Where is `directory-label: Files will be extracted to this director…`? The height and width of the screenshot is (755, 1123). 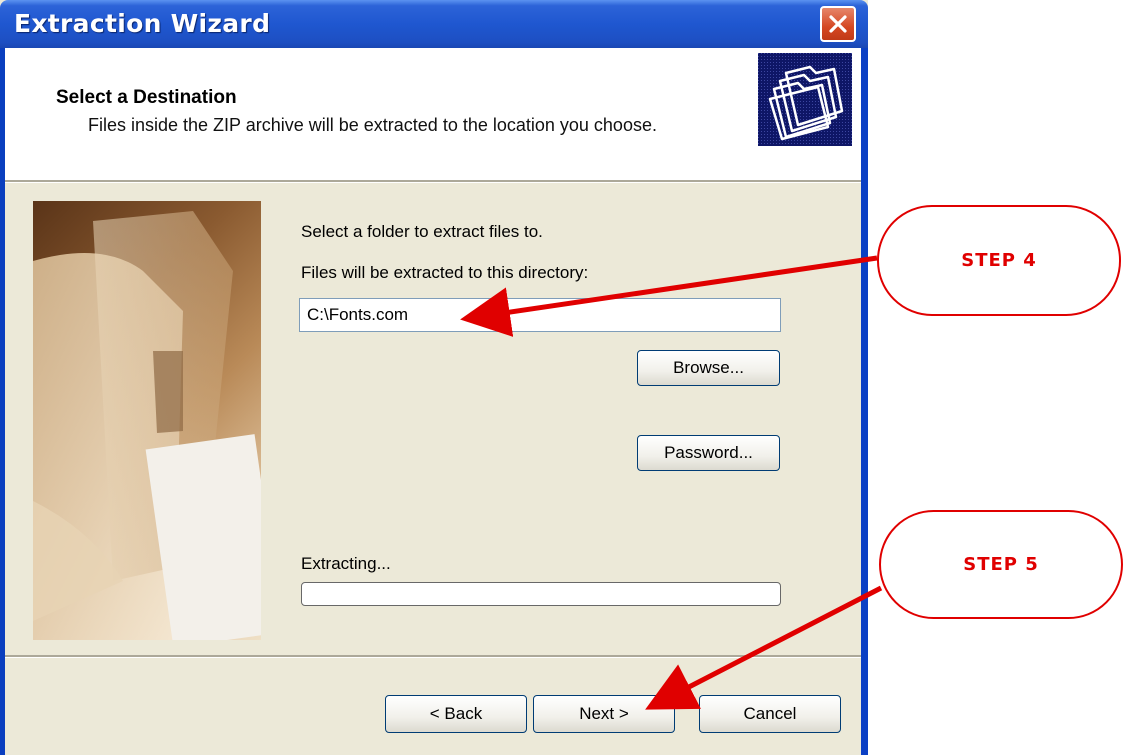 directory-label: Files will be extracted to this director… is located at coordinates (445, 272).